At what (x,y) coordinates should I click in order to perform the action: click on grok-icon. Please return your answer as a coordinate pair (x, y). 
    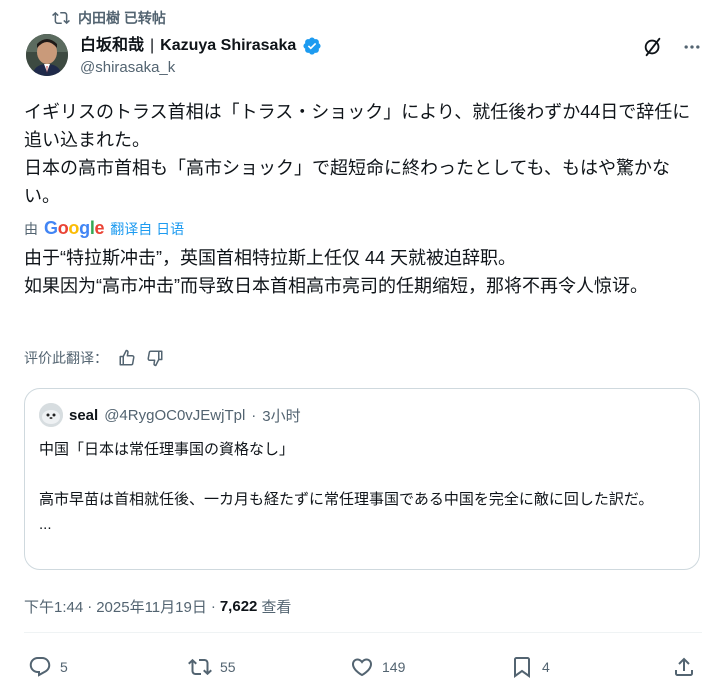
    Looking at the image, I should click on (653, 47).